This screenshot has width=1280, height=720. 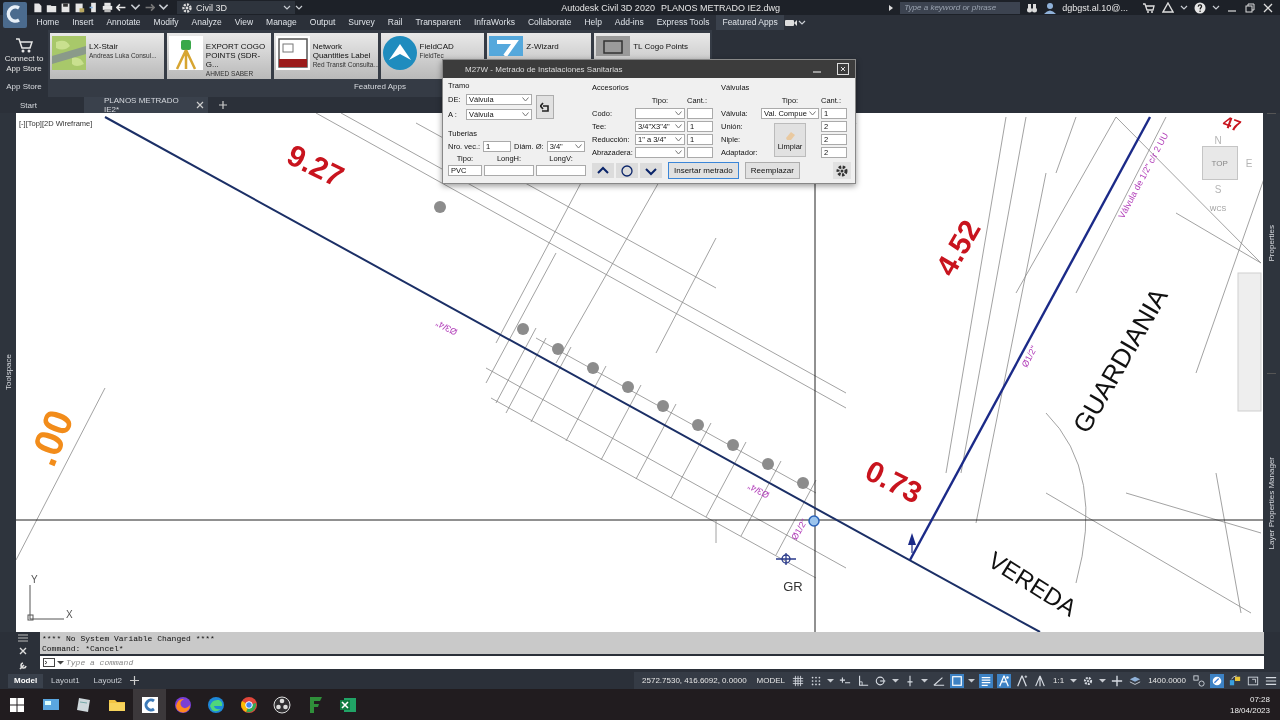 What do you see at coordinates (79, 7) in the screenshot?
I see `save-as-icon` at bounding box center [79, 7].